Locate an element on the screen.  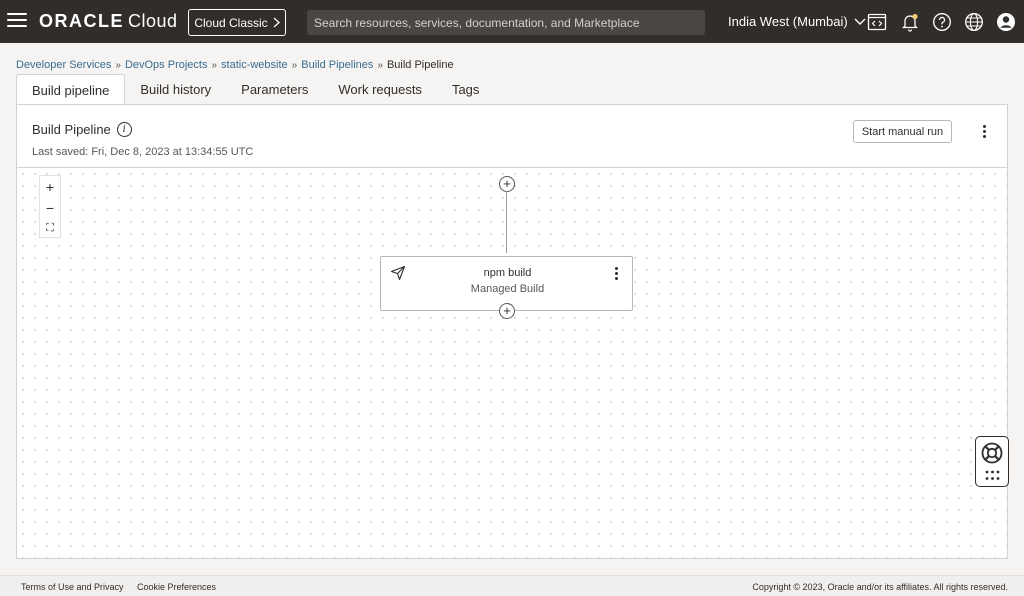
cloud-classic-button: Cloud Classic is located at coordinates (237, 22).